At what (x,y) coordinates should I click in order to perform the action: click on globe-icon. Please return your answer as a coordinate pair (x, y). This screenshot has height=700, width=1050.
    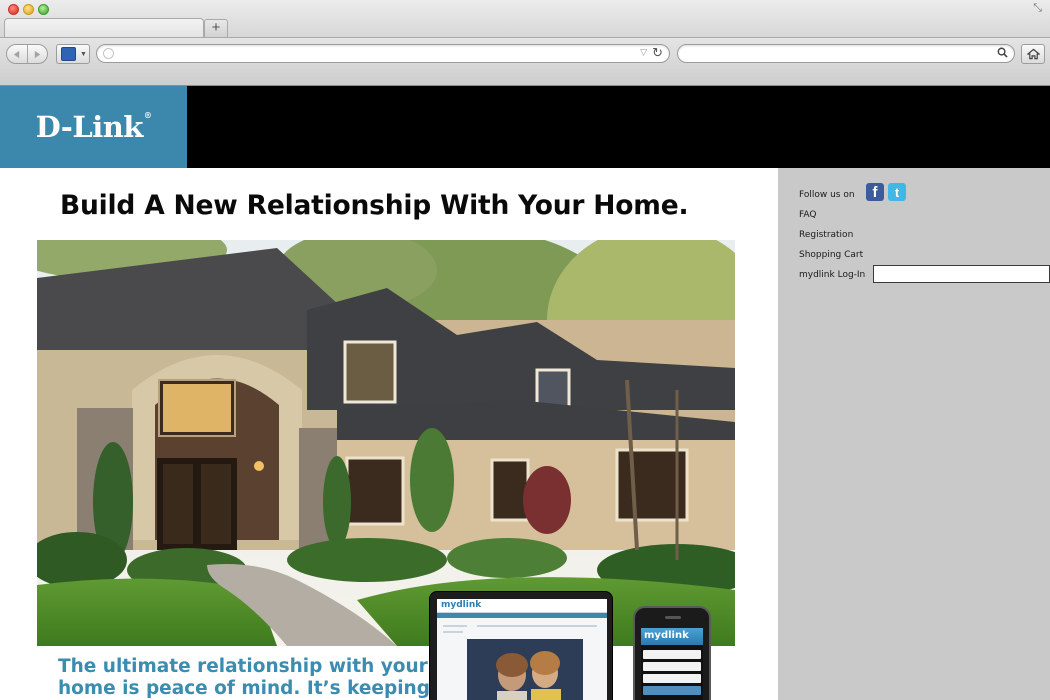
    Looking at the image, I should click on (108, 53).